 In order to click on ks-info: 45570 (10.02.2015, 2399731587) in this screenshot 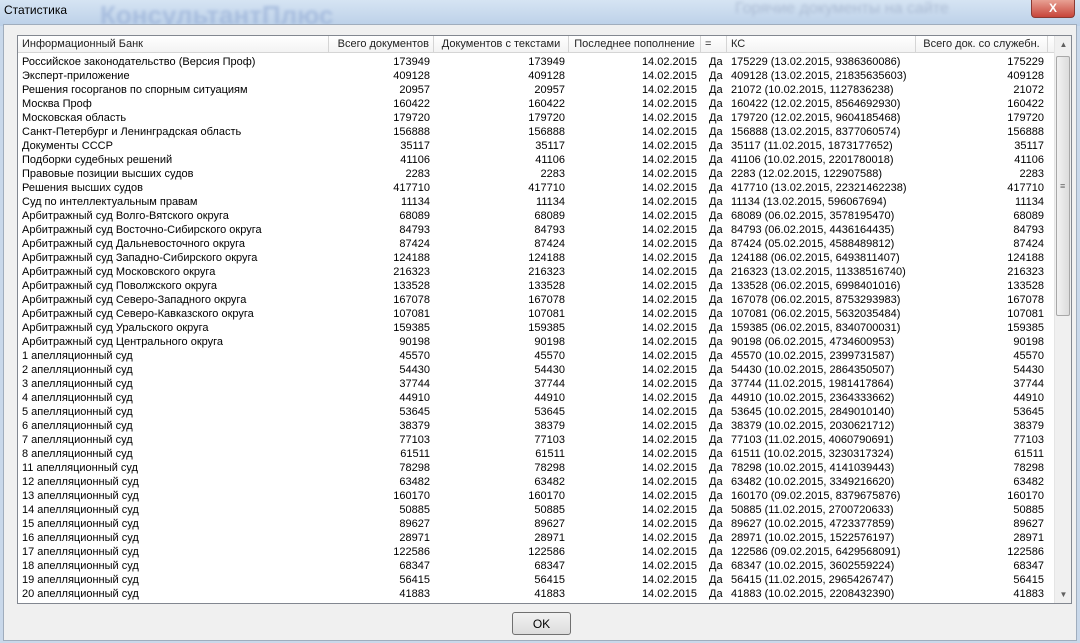, I will do `click(813, 356)`.